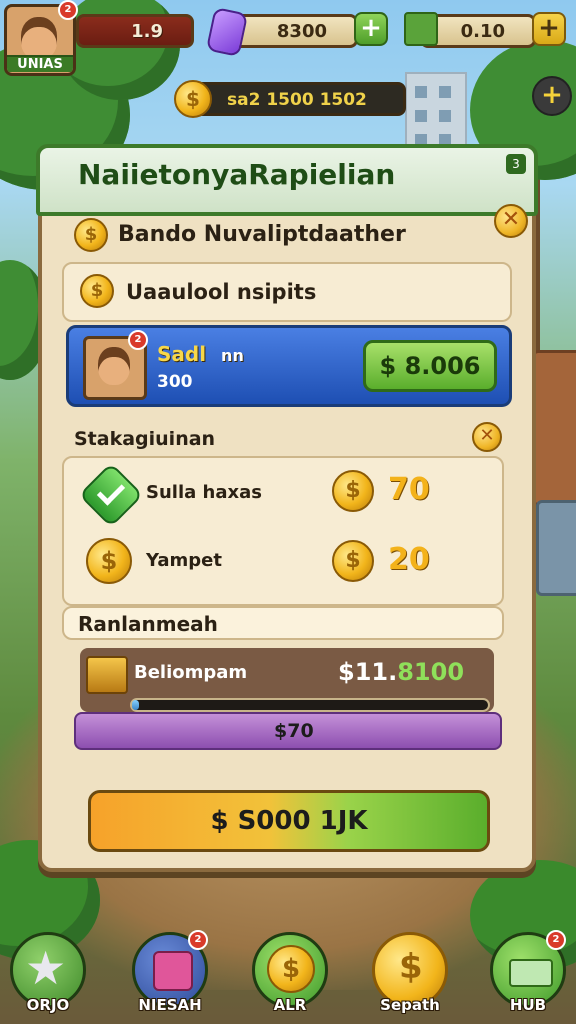 This screenshot has height=1024, width=576. I want to click on nav-niesah-badge: 2, so click(198, 940).